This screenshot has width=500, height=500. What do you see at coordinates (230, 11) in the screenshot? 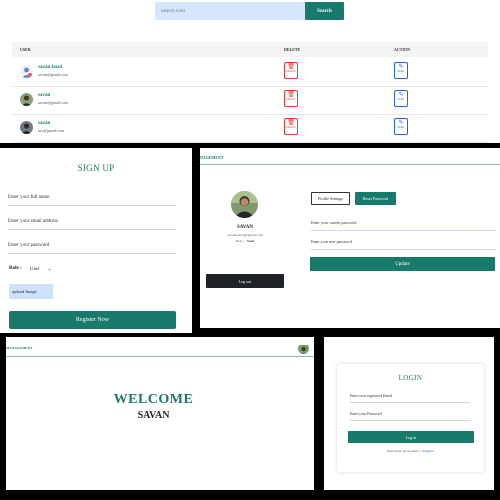
I see `search-input` at bounding box center [230, 11].